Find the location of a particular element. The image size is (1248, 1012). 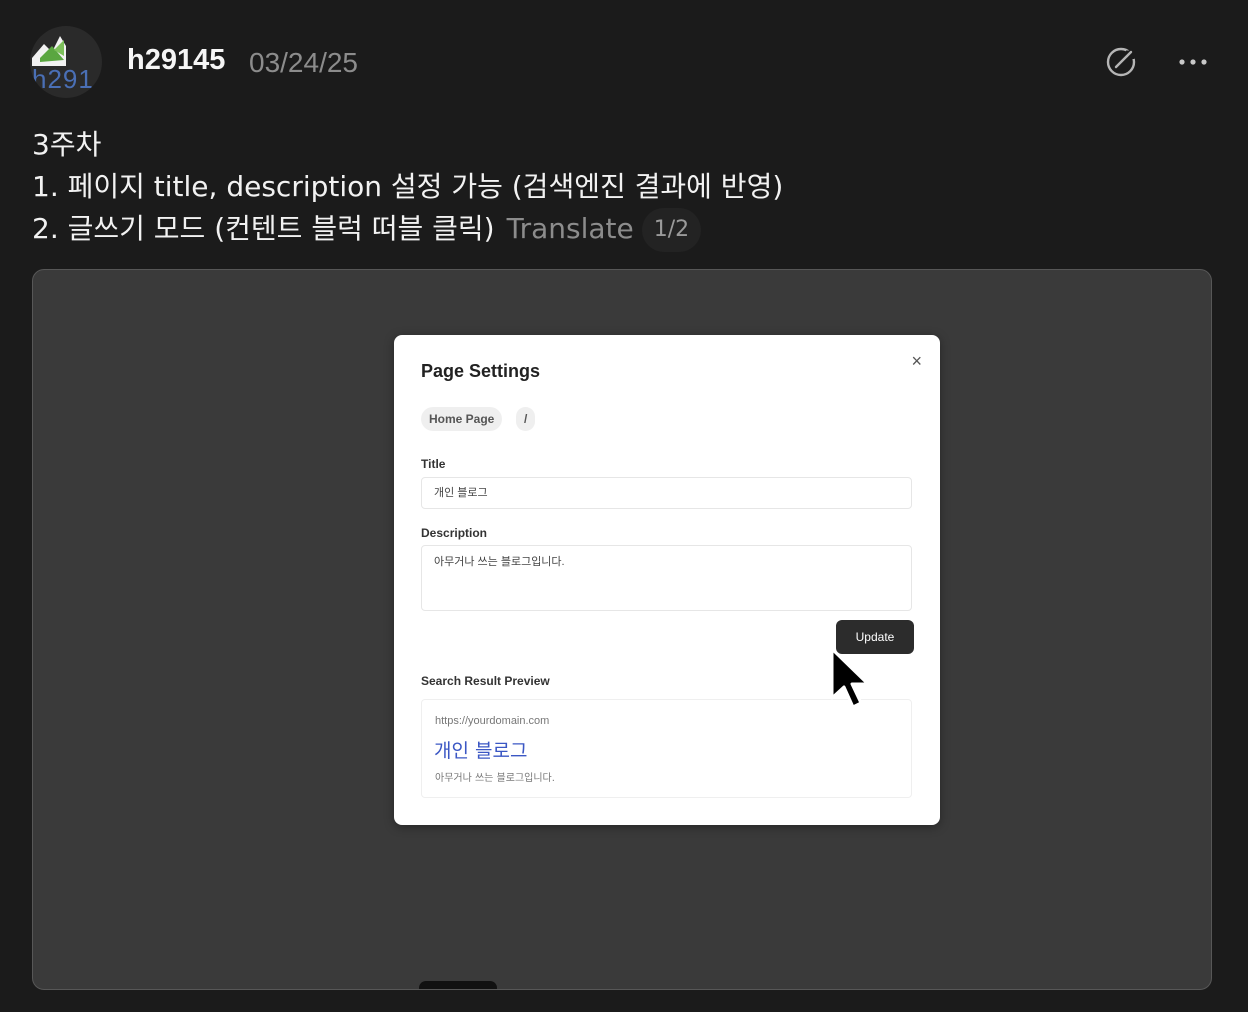

title-label: Title is located at coordinates (433, 464).